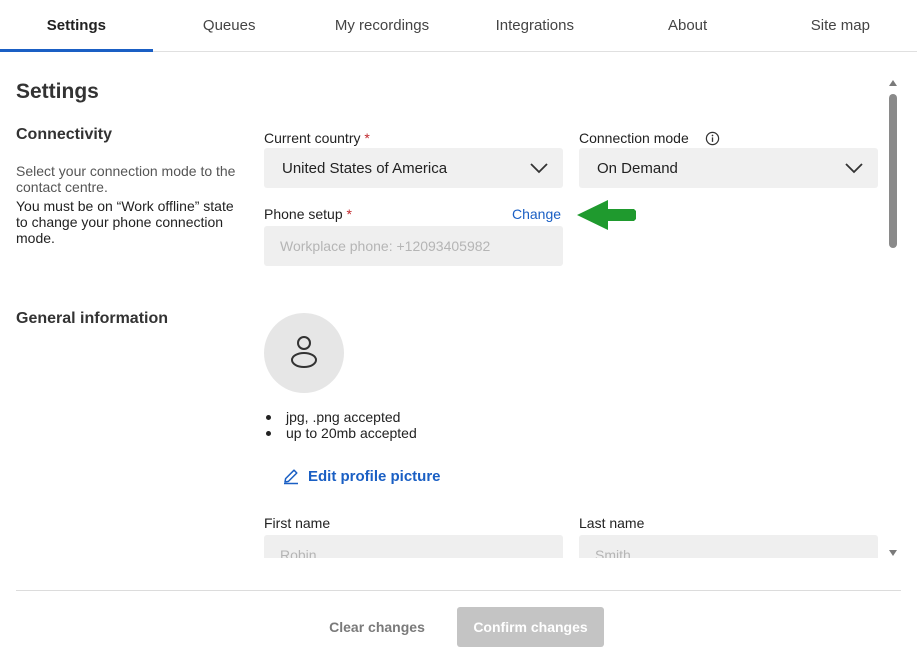 Image resolution: width=917 pixels, height=659 pixels. What do you see at coordinates (297, 523) in the screenshot?
I see `first-name-label: First name` at bounding box center [297, 523].